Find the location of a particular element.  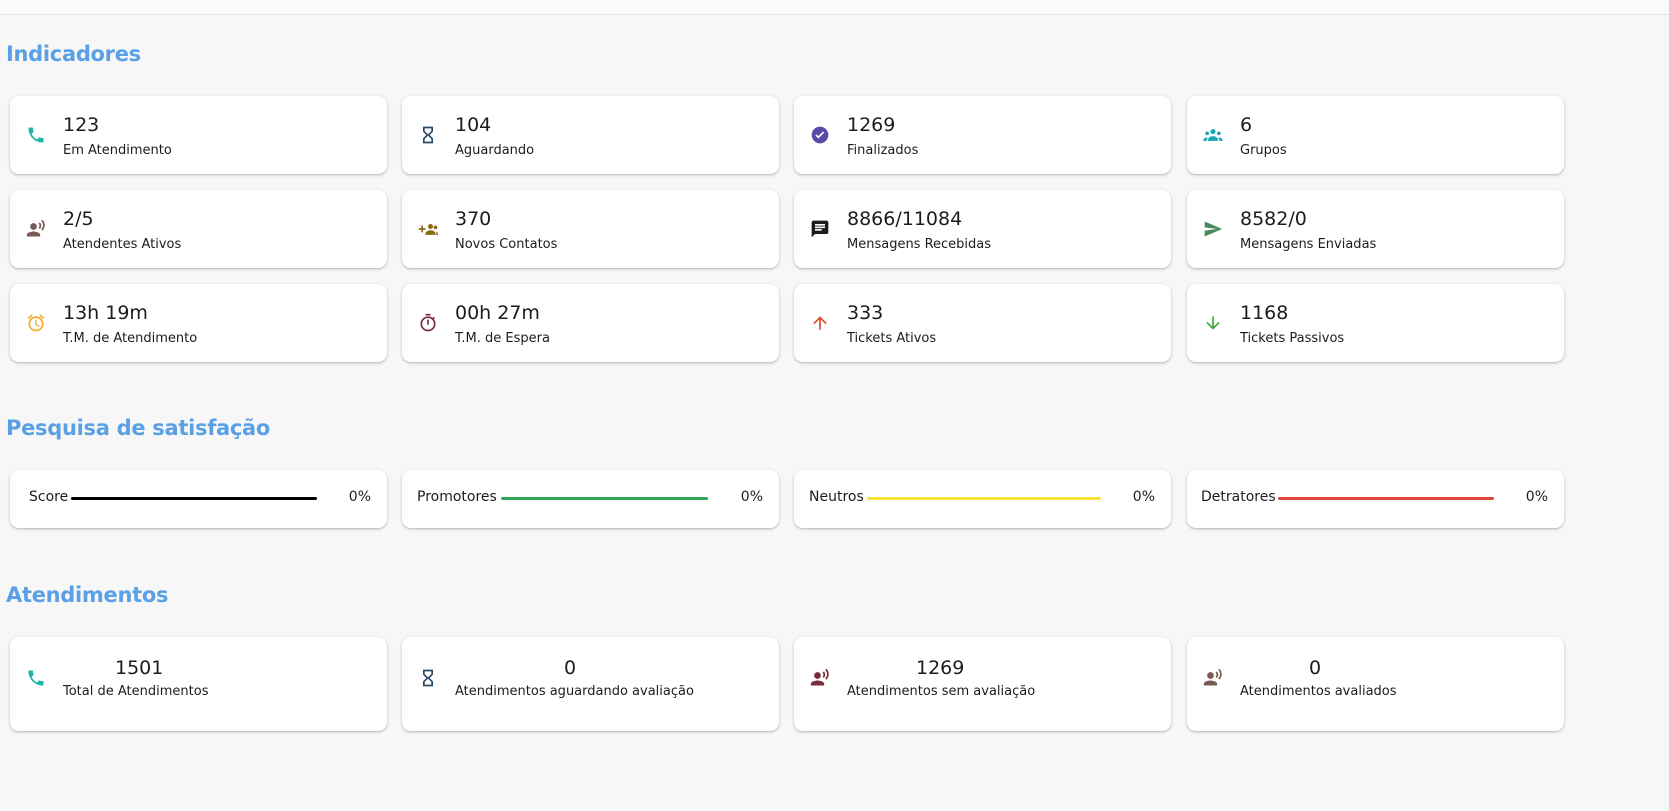

check-circle-icon-glyph is located at coordinates (820, 135).